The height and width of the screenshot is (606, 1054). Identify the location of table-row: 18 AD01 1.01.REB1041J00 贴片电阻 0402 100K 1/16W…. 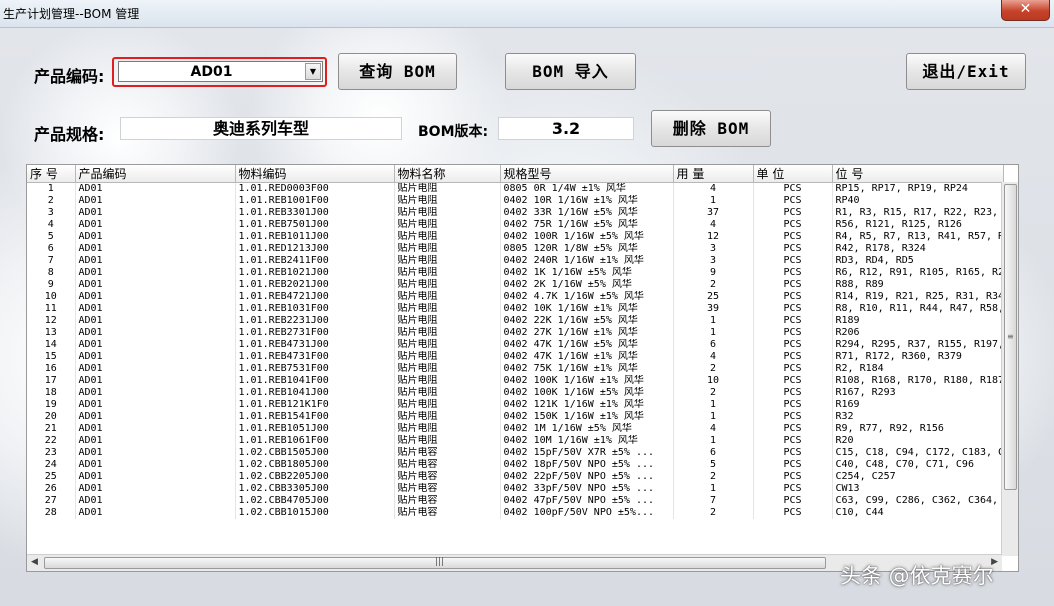
(515, 393).